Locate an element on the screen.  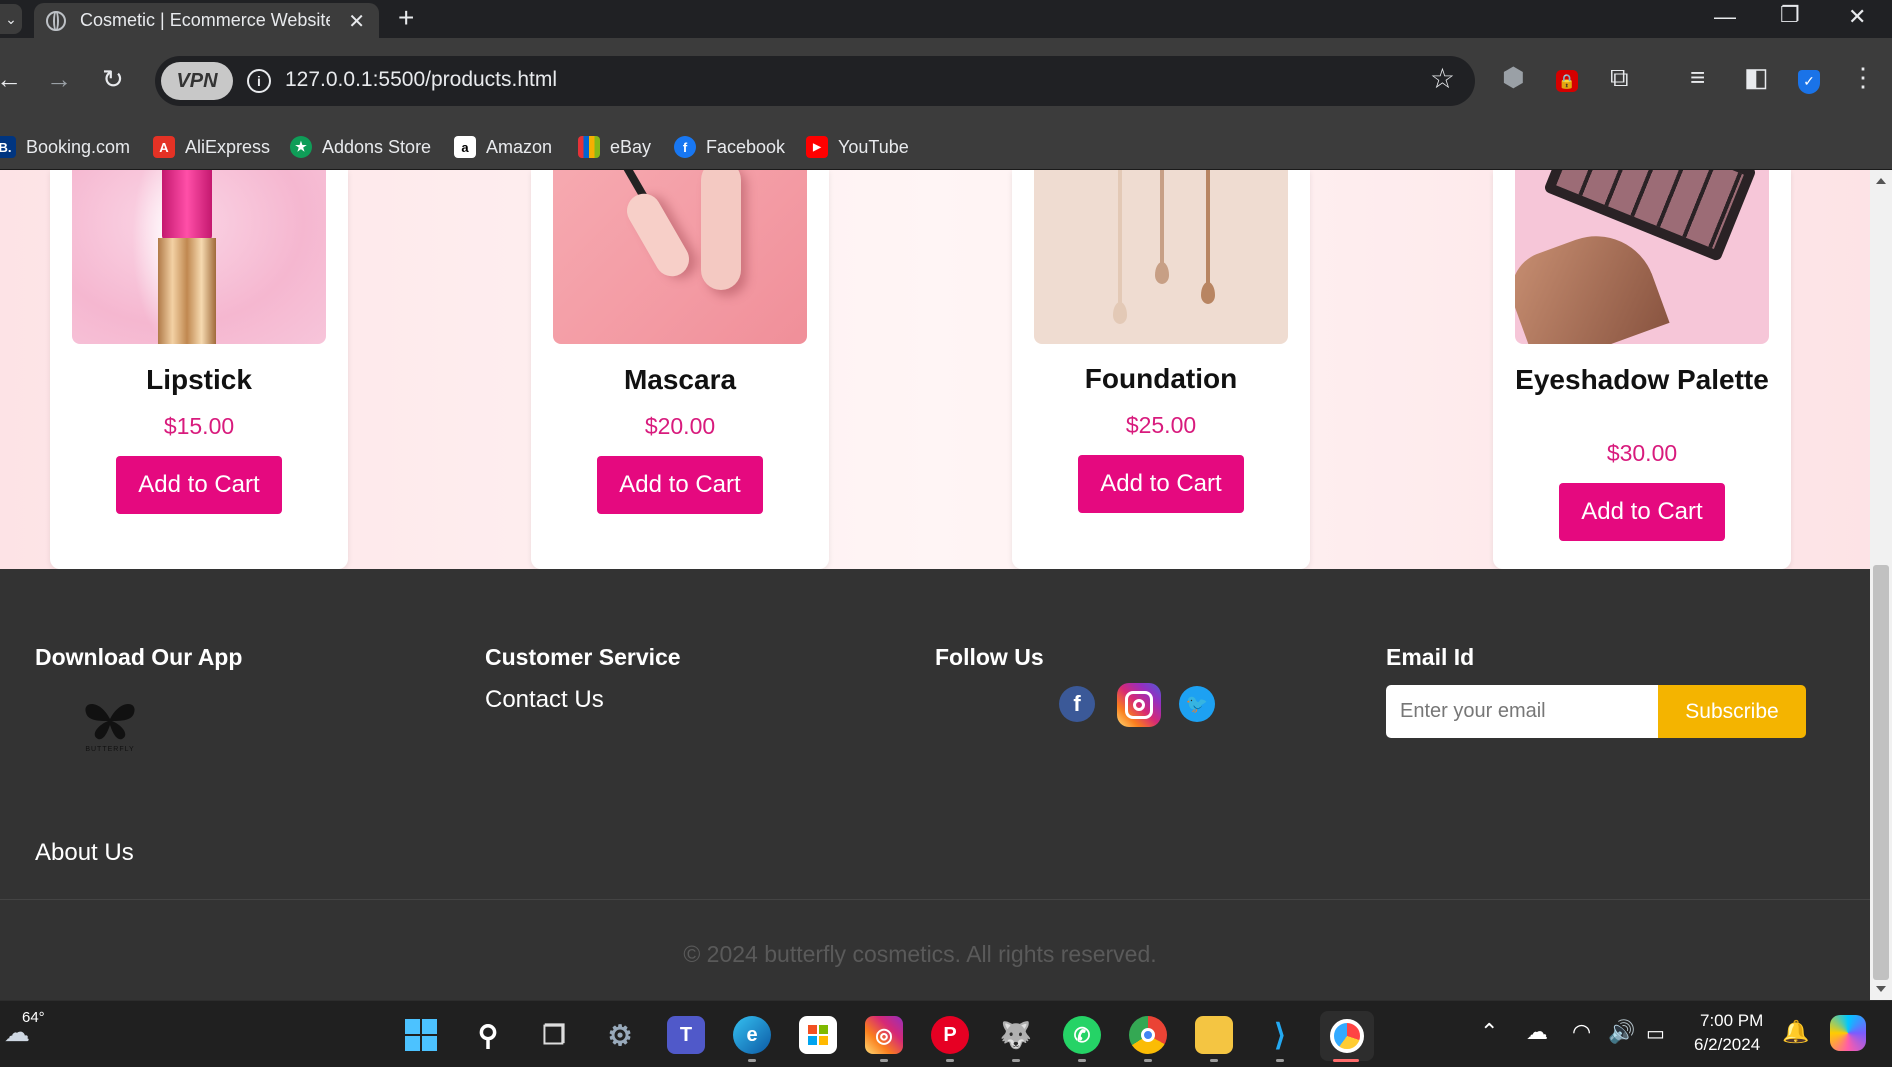
browser-tab: Cosmetic | Ecommerce Website ✕ is located at coordinates (206, 20).